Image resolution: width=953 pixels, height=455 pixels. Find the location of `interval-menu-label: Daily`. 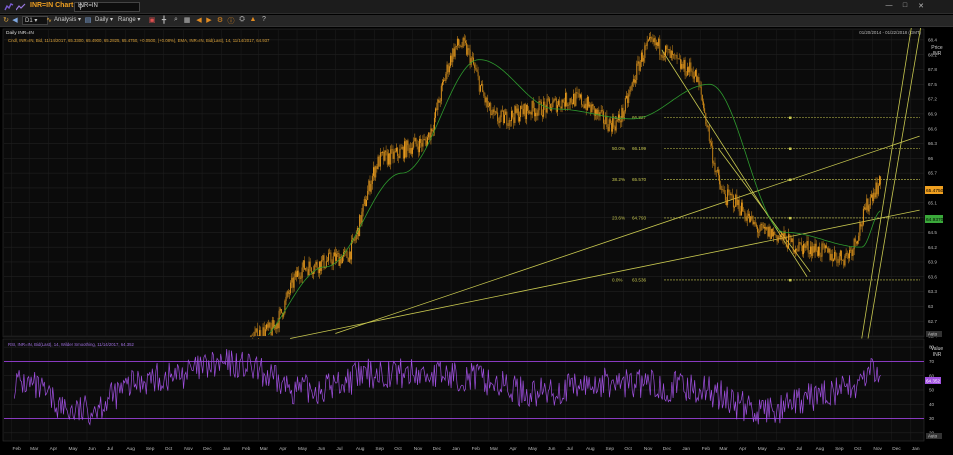

interval-menu-label: Daily is located at coordinates (102, 20).